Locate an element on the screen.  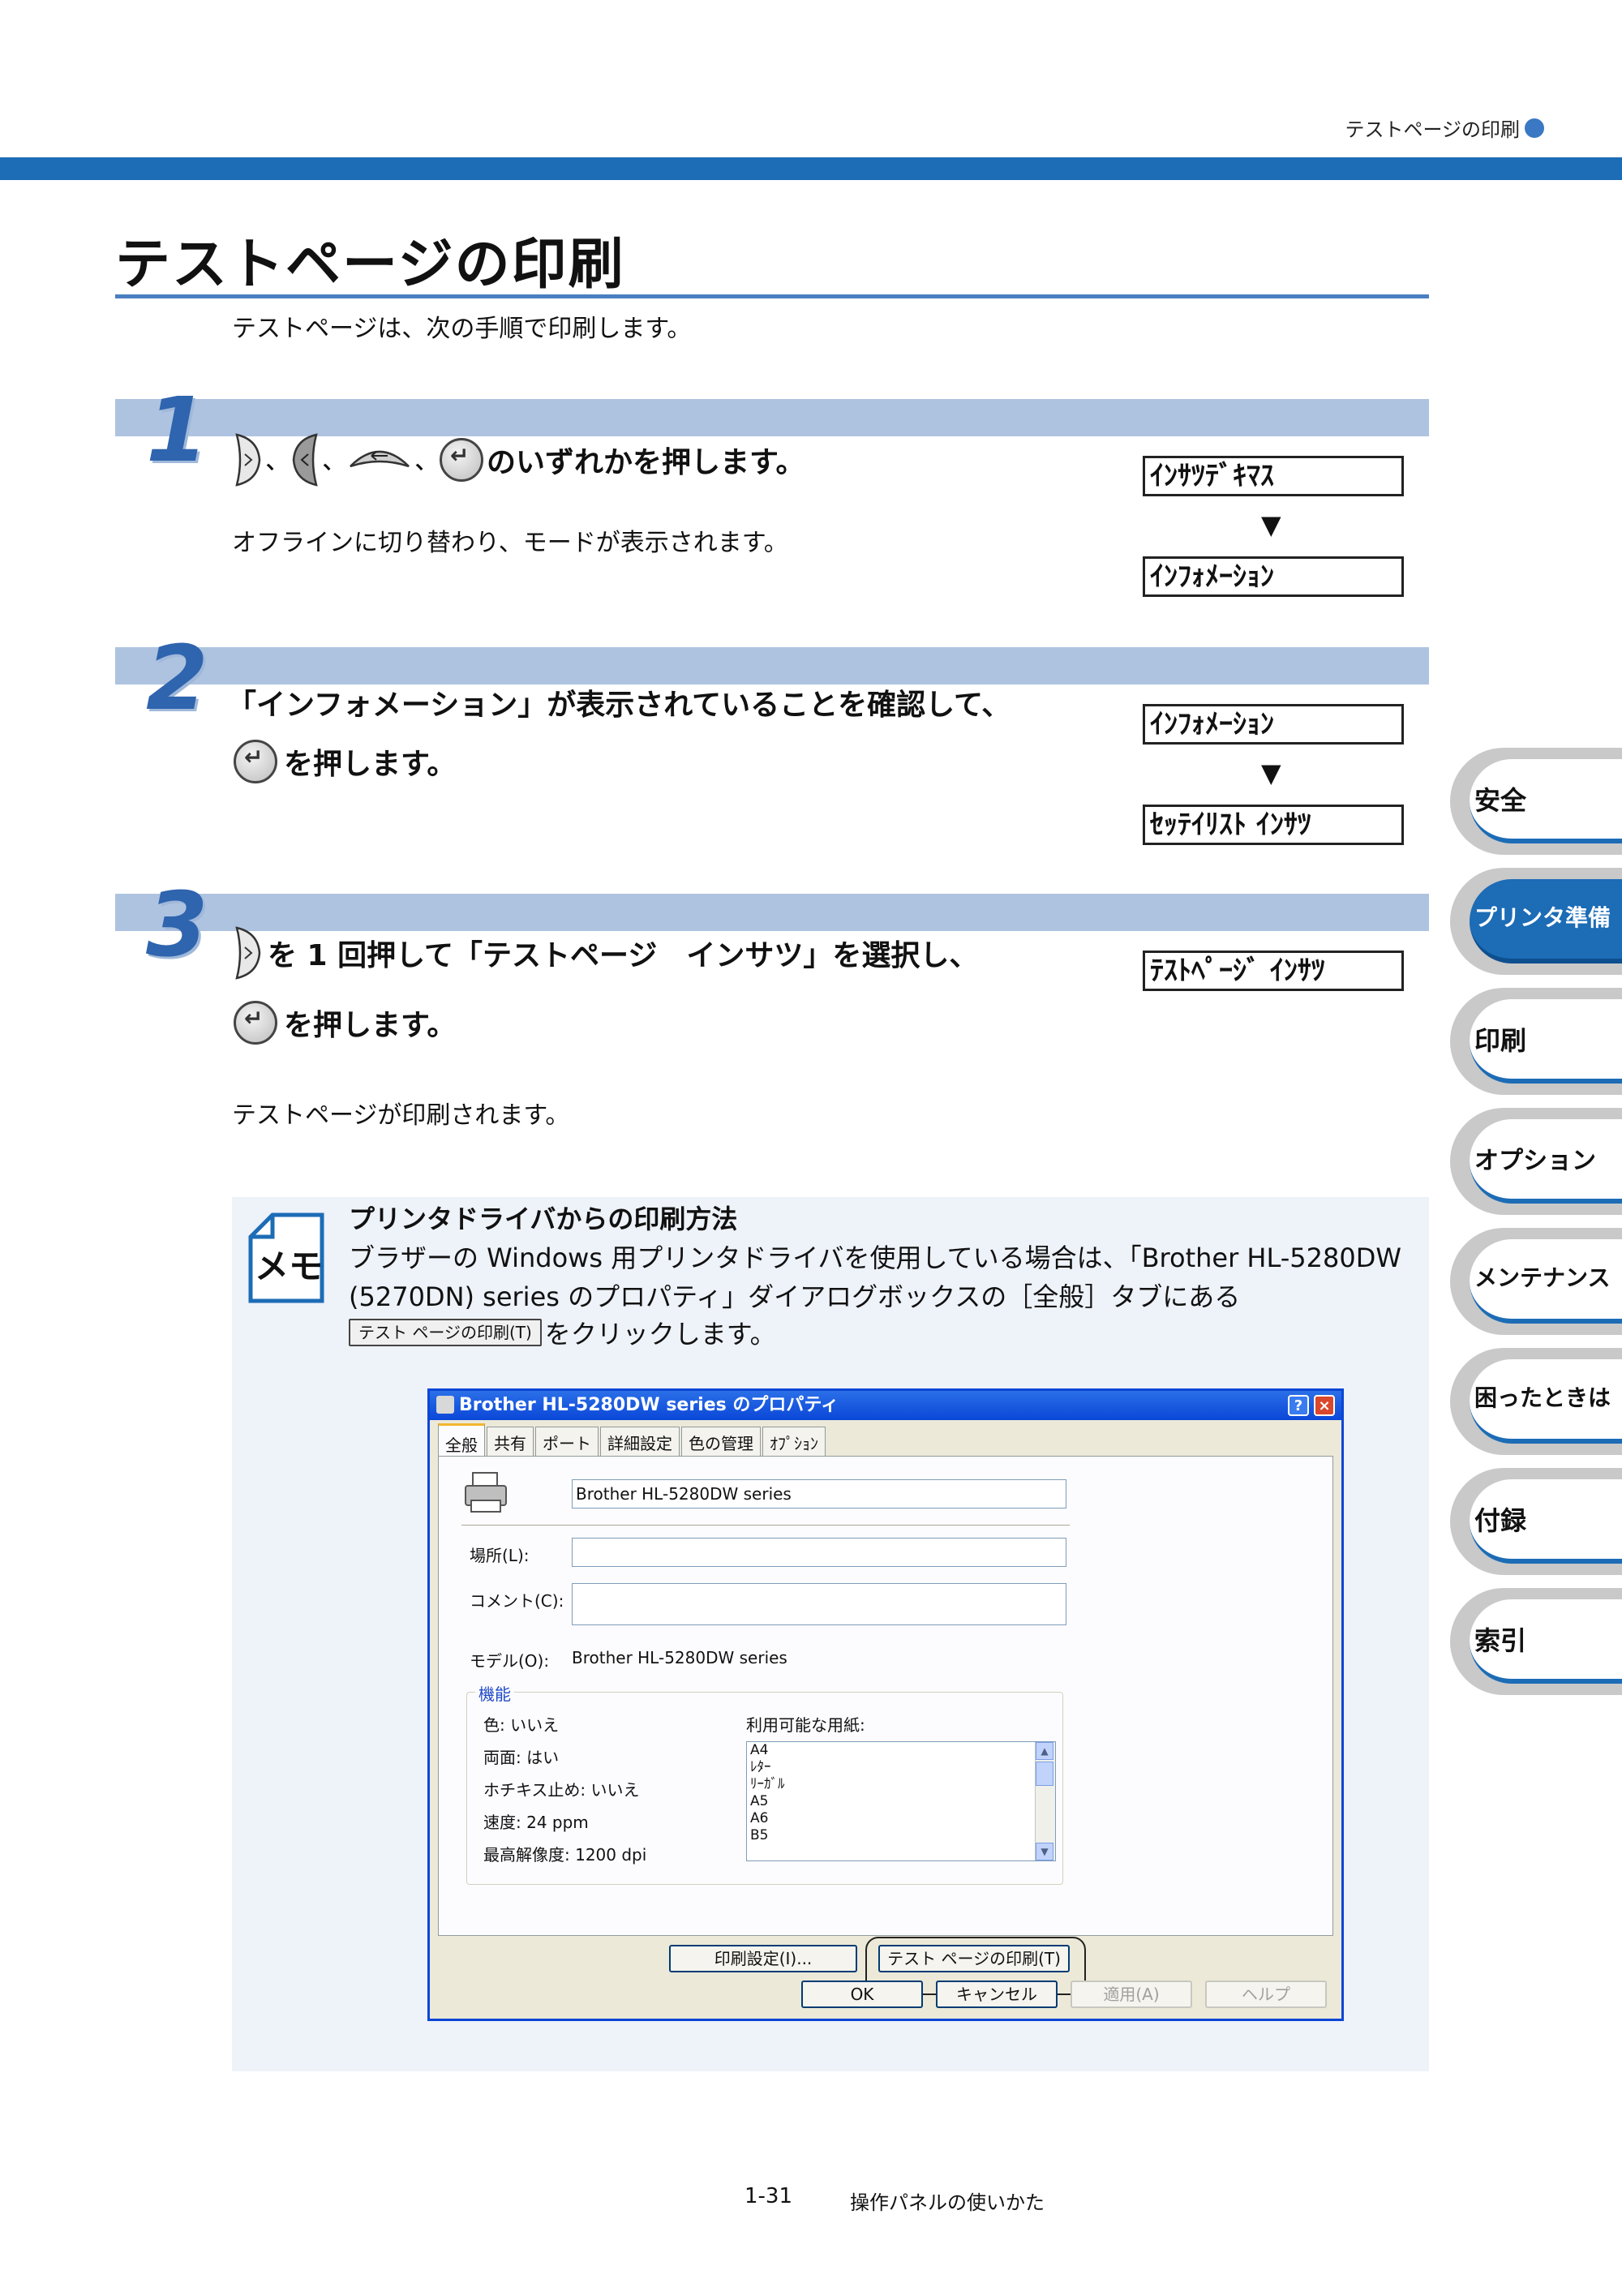
step-2-heading-line1: 「インフォメーション」が表示されていることを確認して、 is located at coordinates (619, 705).